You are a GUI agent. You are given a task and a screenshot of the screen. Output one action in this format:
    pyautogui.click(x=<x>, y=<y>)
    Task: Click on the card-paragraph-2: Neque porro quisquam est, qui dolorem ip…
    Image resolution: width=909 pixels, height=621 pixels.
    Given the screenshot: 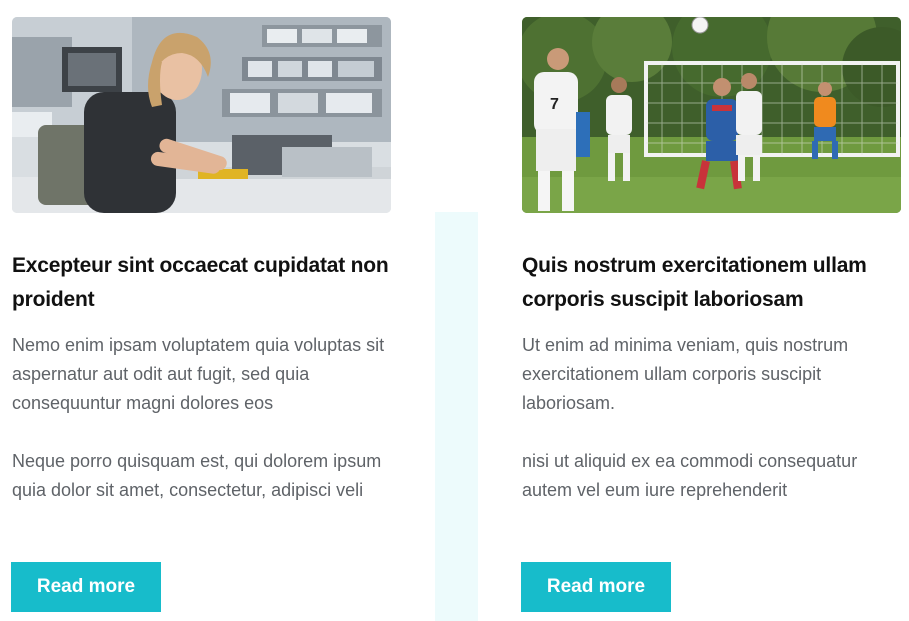 What is the action you would take?
    pyautogui.click(x=197, y=475)
    